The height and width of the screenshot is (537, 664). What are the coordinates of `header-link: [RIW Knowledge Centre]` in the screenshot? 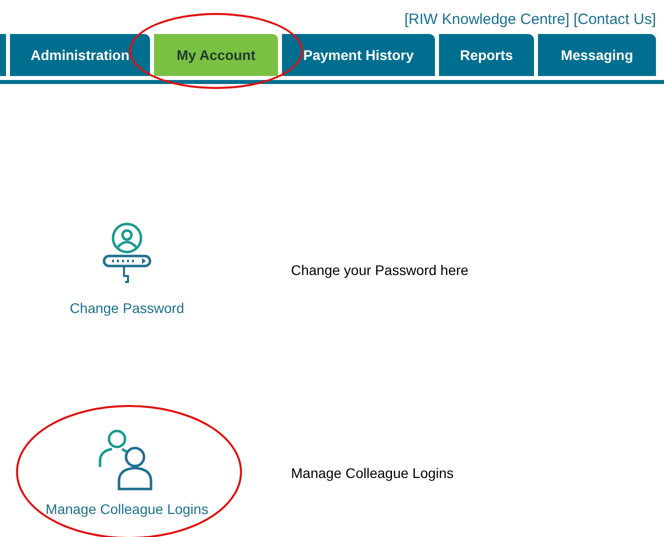 It's located at (487, 22).